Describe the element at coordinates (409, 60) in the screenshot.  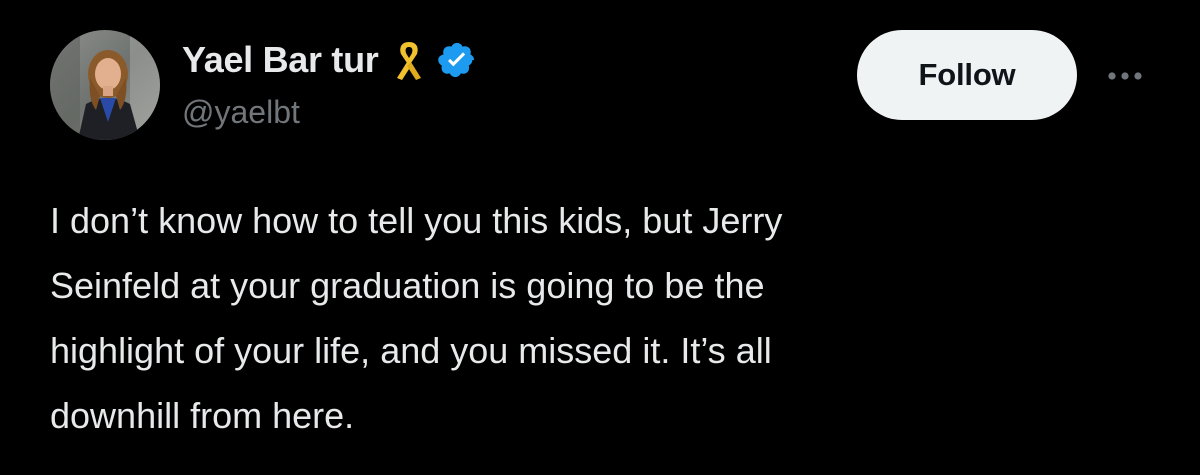
I see `yellow-ribbon-icon` at that location.